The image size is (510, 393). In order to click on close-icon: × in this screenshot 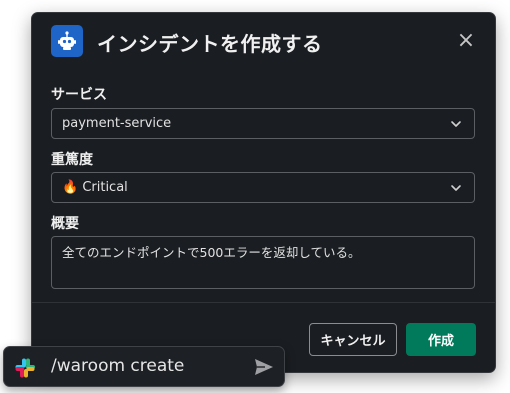, I will do `click(466, 41)`.